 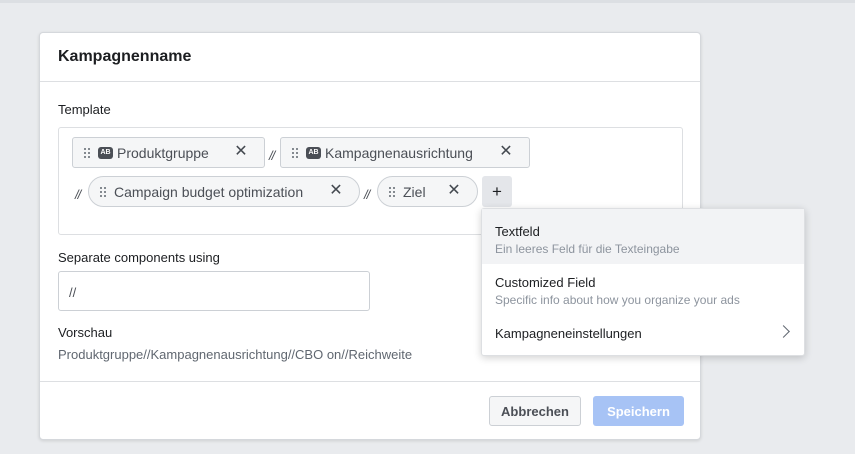 What do you see at coordinates (568, 333) in the screenshot?
I see `menu-item-title: Kampagneneinstellungen` at bounding box center [568, 333].